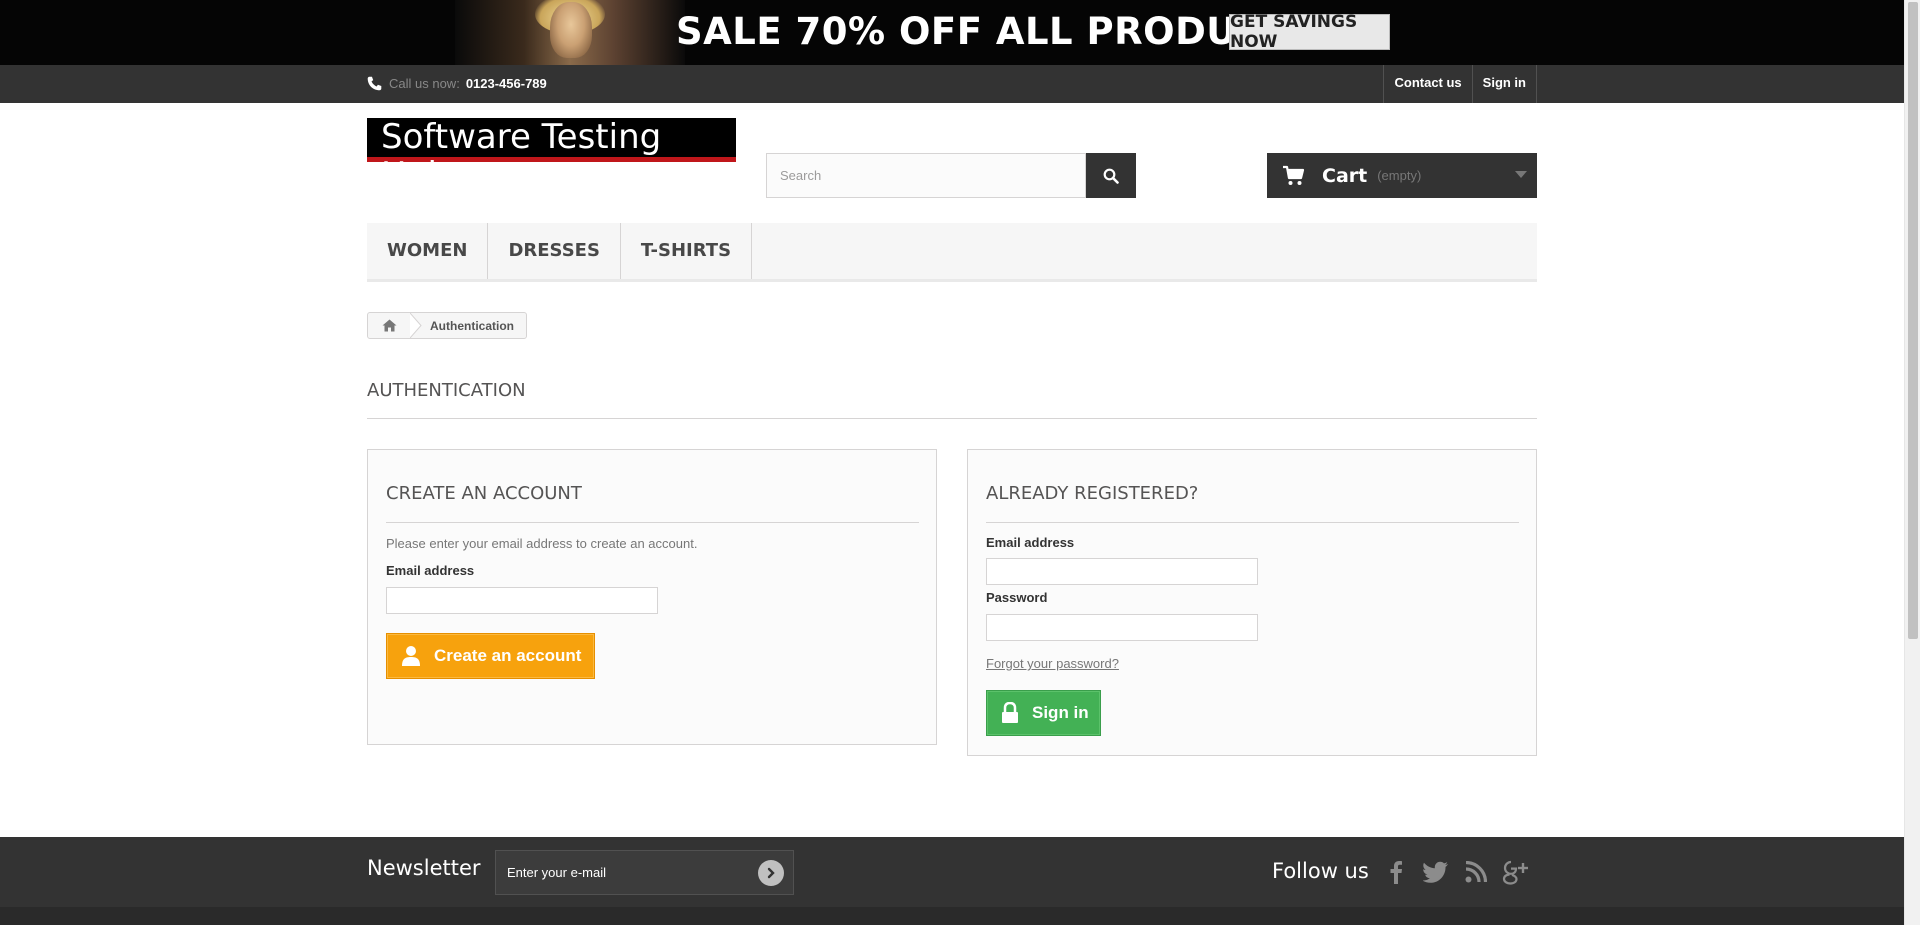 The image size is (1920, 925). What do you see at coordinates (416, 325) in the screenshot?
I see `breadcrumb-separator` at bounding box center [416, 325].